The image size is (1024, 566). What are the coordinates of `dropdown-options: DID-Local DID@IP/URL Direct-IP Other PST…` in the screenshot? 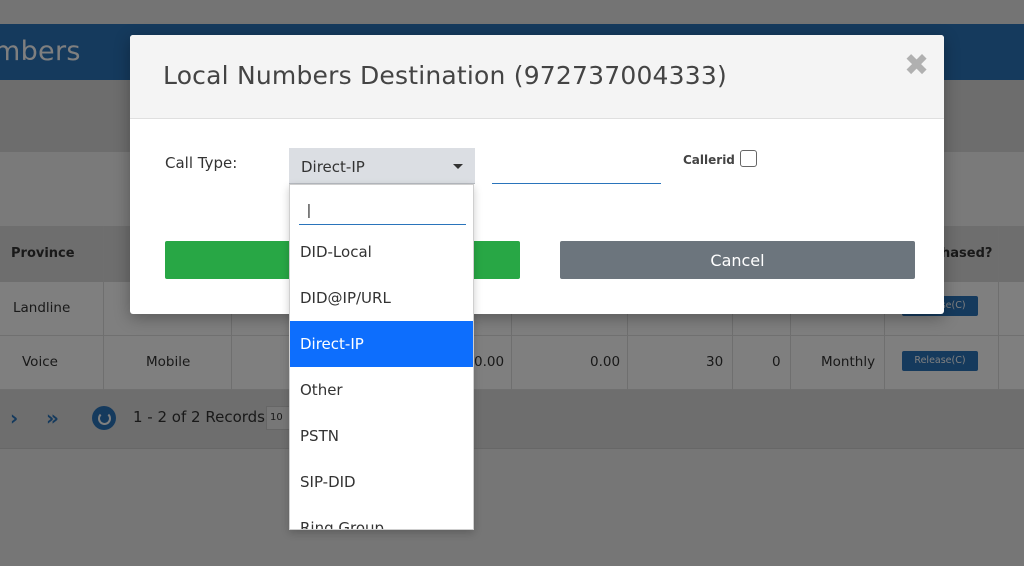 It's located at (381, 379).